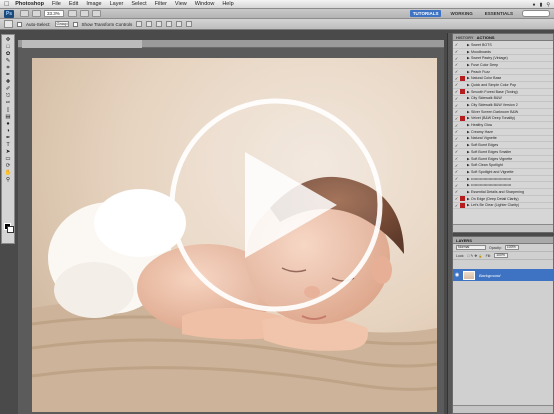 This screenshot has width=554, height=414. What do you see at coordinates (503, 192) in the screenshot?
I see `action-row: ✓ ▶ Essential Details and Sharpening` at bounding box center [503, 192].